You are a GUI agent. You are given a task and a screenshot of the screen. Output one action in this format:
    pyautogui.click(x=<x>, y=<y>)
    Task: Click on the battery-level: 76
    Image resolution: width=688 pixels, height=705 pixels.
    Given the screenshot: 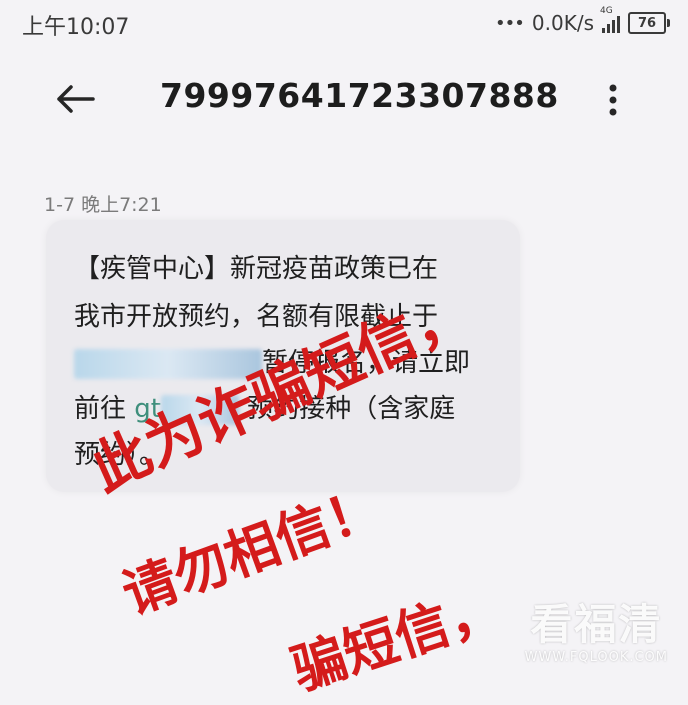 What is the action you would take?
    pyautogui.click(x=647, y=23)
    